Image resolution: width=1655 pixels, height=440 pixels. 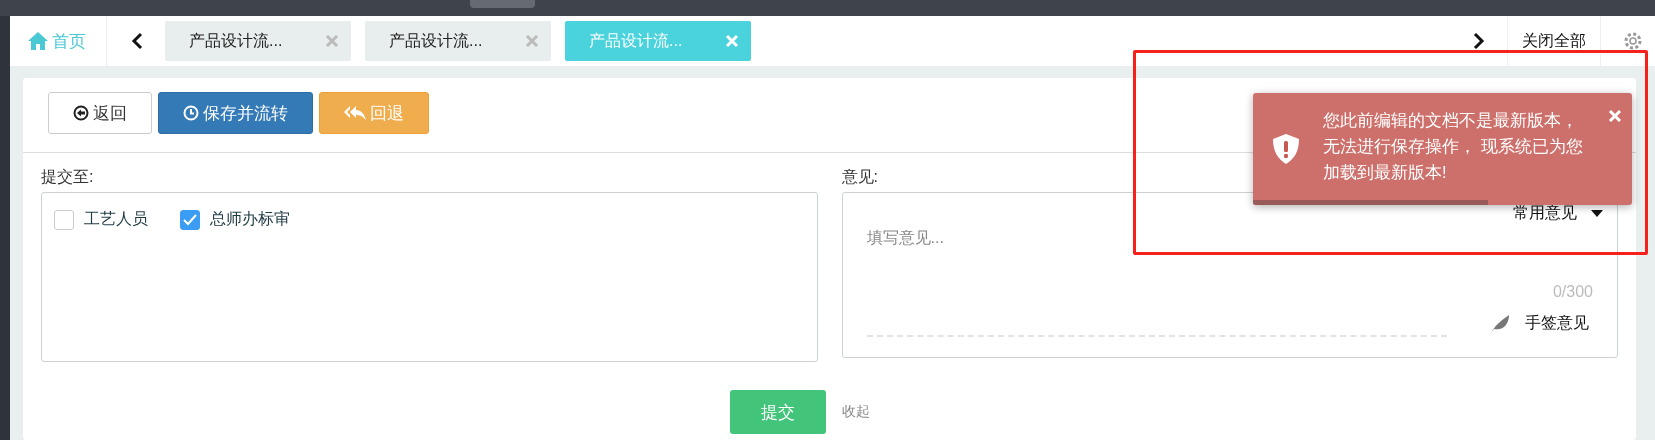 I want to click on clock-icon, so click(x=191, y=113).